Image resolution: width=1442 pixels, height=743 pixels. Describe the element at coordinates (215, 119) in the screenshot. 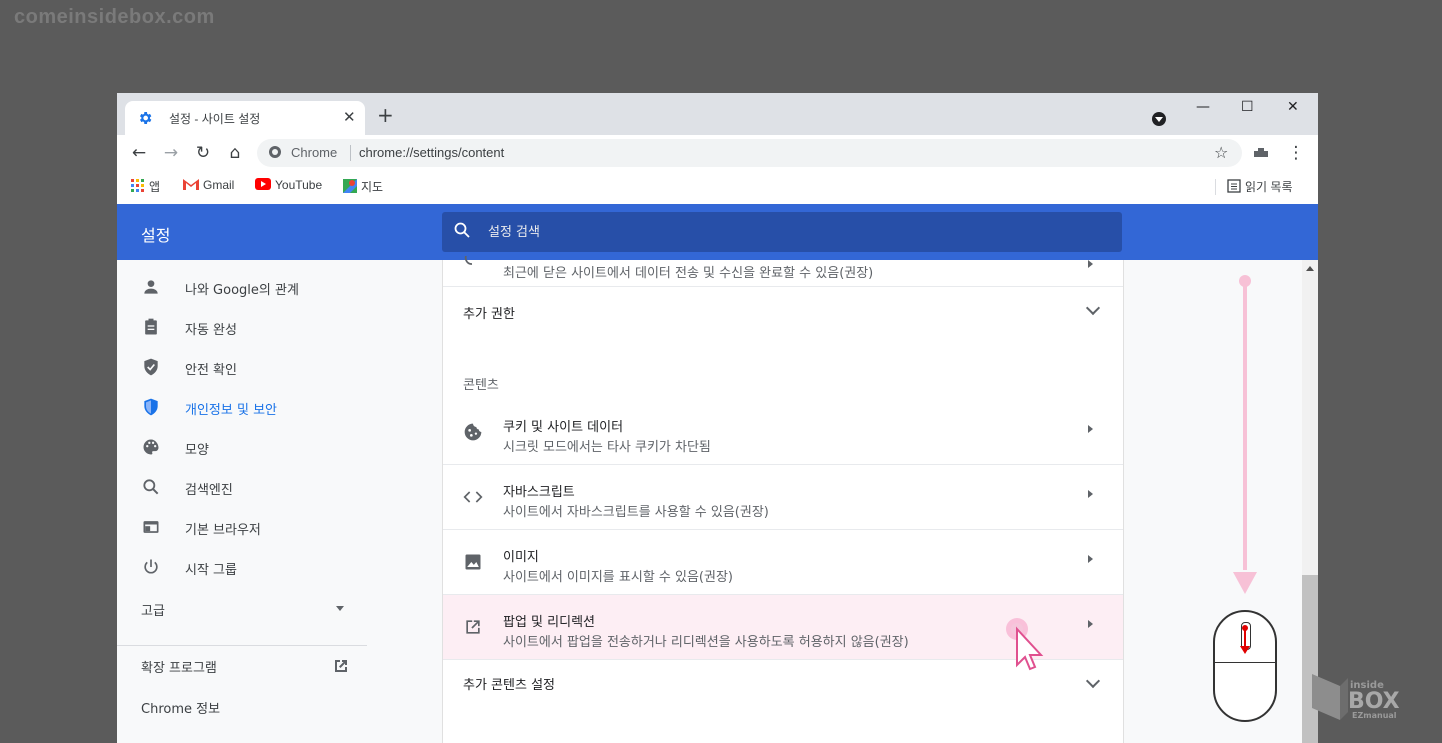

I see `tab-title: 설정 - 사이트 설정` at that location.